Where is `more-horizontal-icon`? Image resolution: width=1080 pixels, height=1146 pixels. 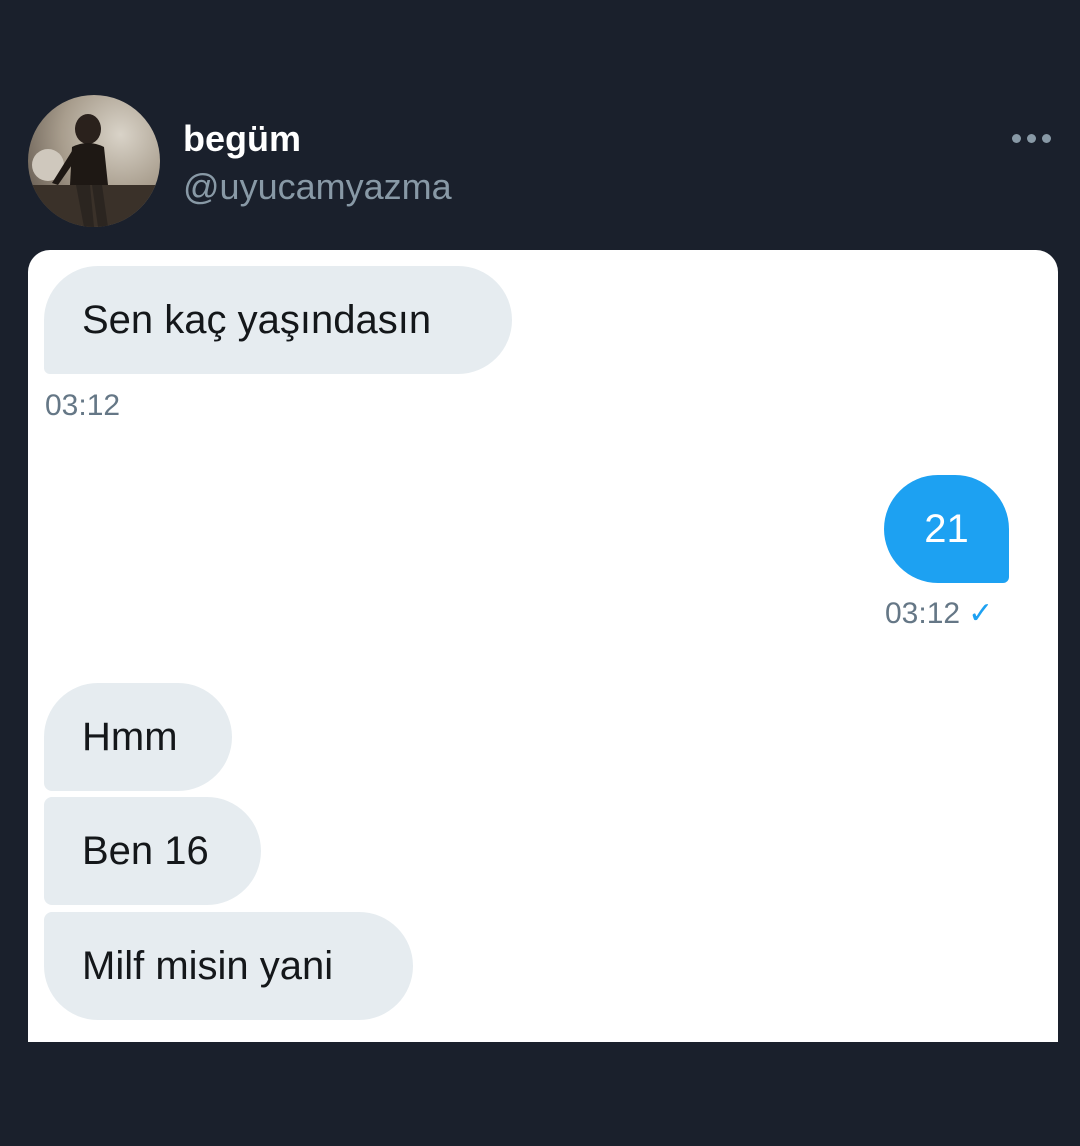
more-horizontal-icon is located at coordinates (1033, 138).